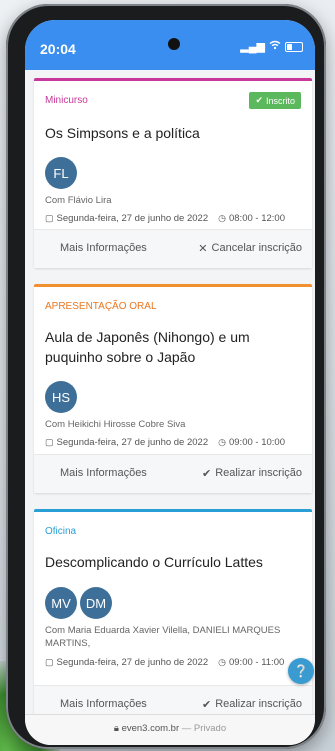  What do you see at coordinates (252, 47) in the screenshot?
I see `signal-icon: ▂▄▆` at bounding box center [252, 47].